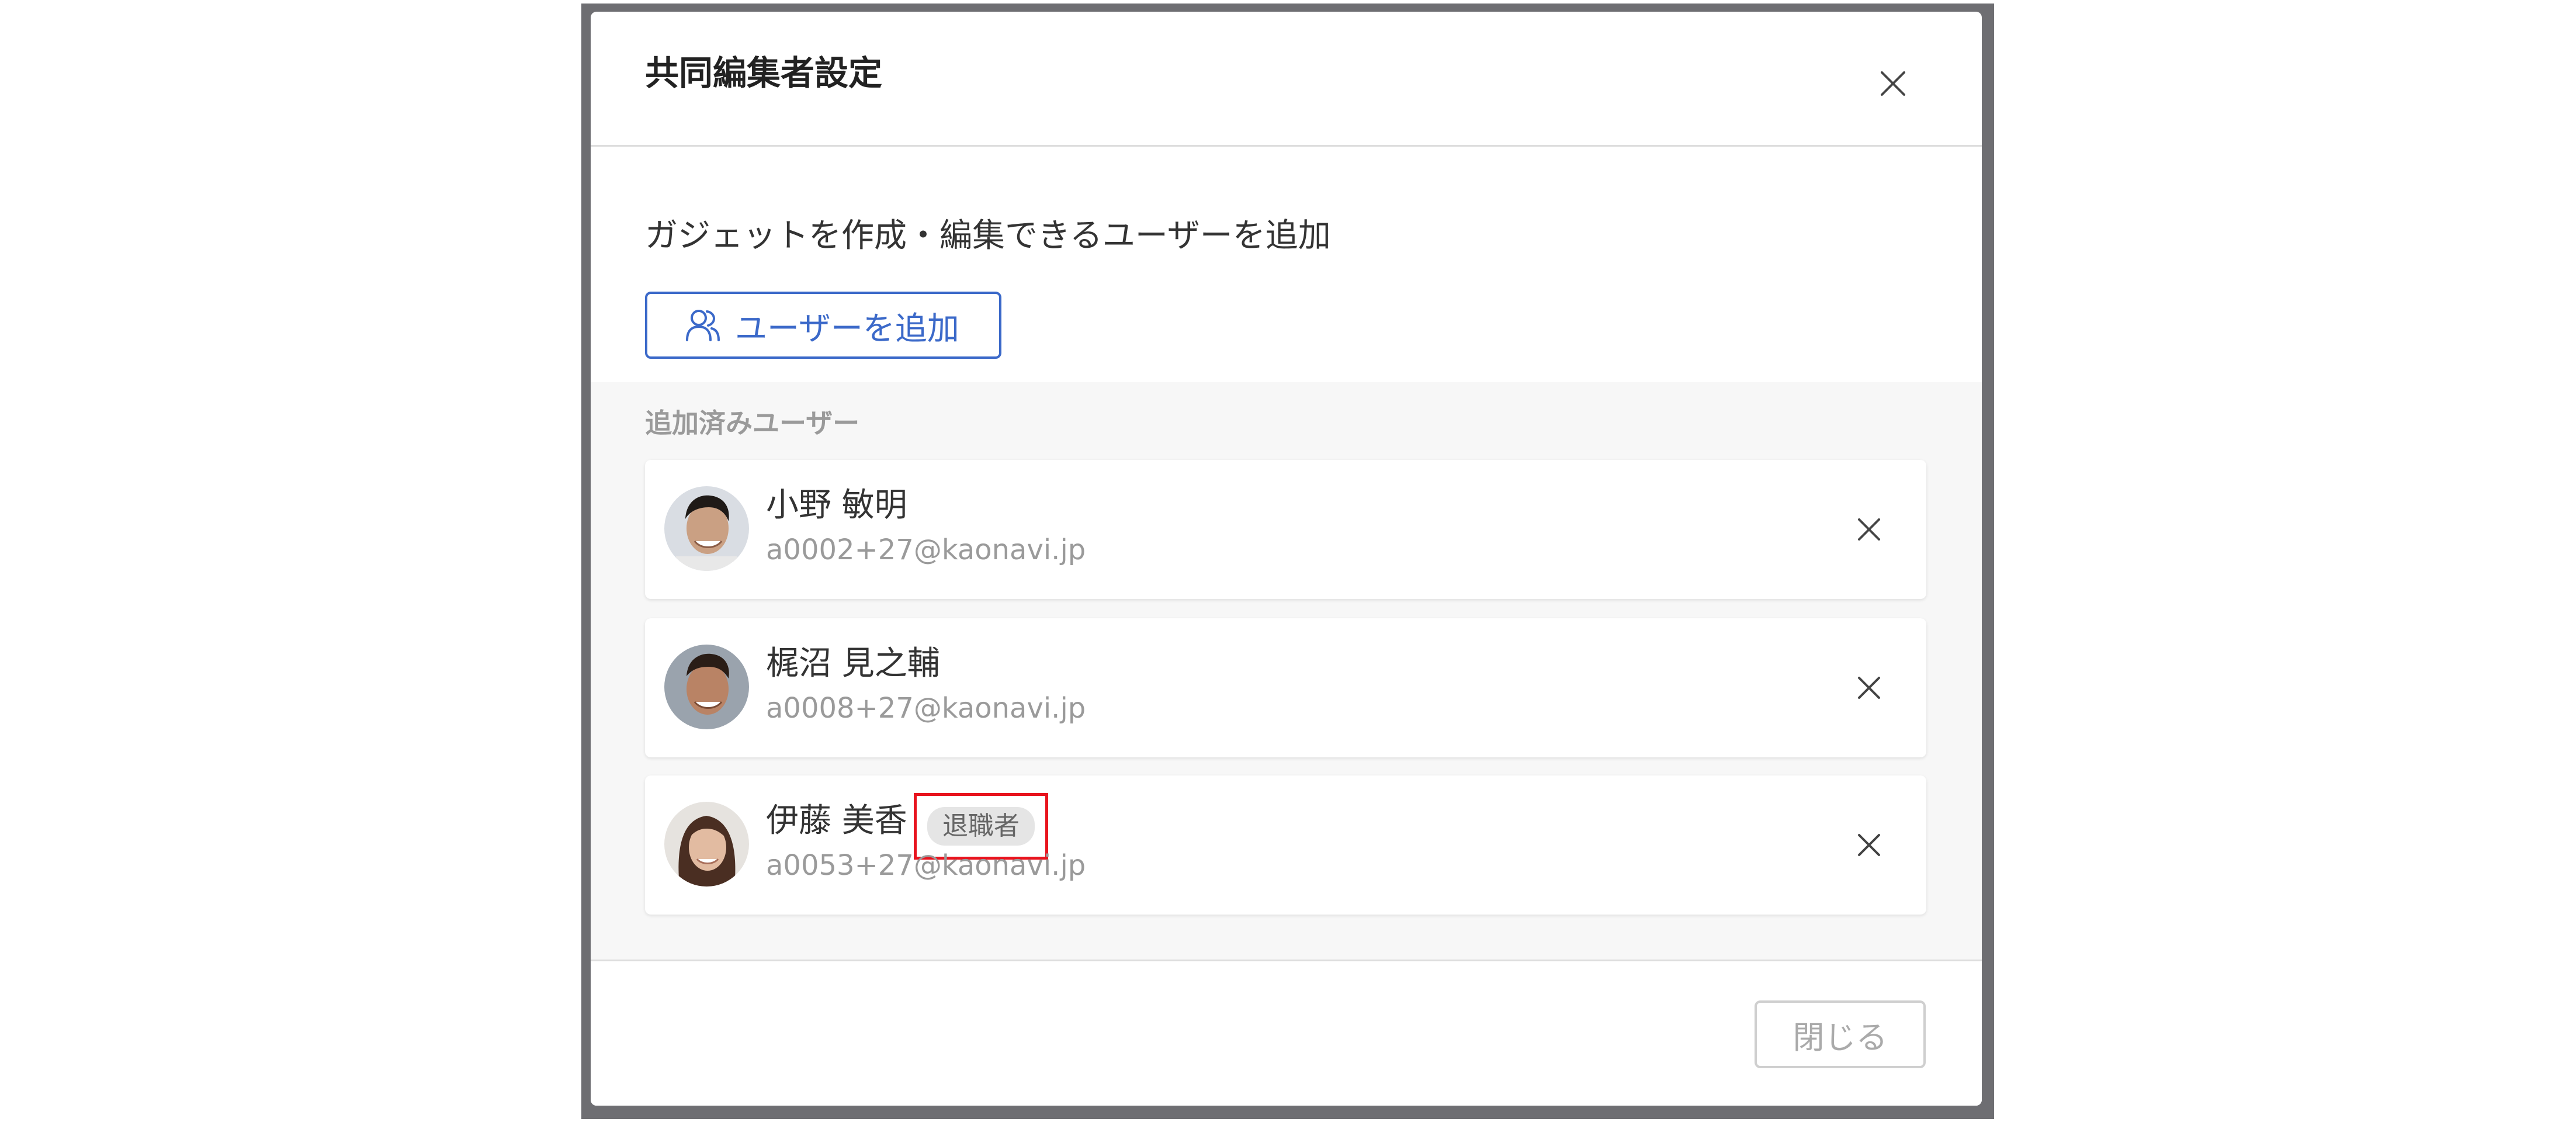 The image size is (2576, 1122). Describe the element at coordinates (836, 821) in the screenshot. I see `user-name: 伊藤 美香` at that location.